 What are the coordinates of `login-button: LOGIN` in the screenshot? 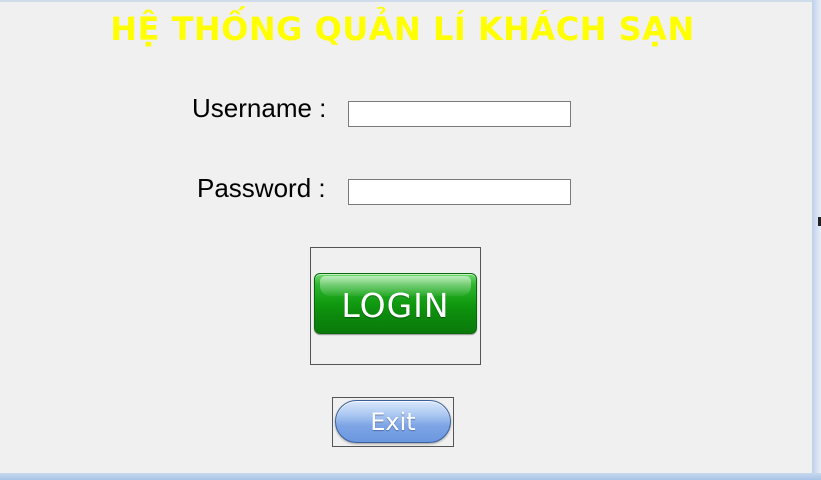 It's located at (395, 306).